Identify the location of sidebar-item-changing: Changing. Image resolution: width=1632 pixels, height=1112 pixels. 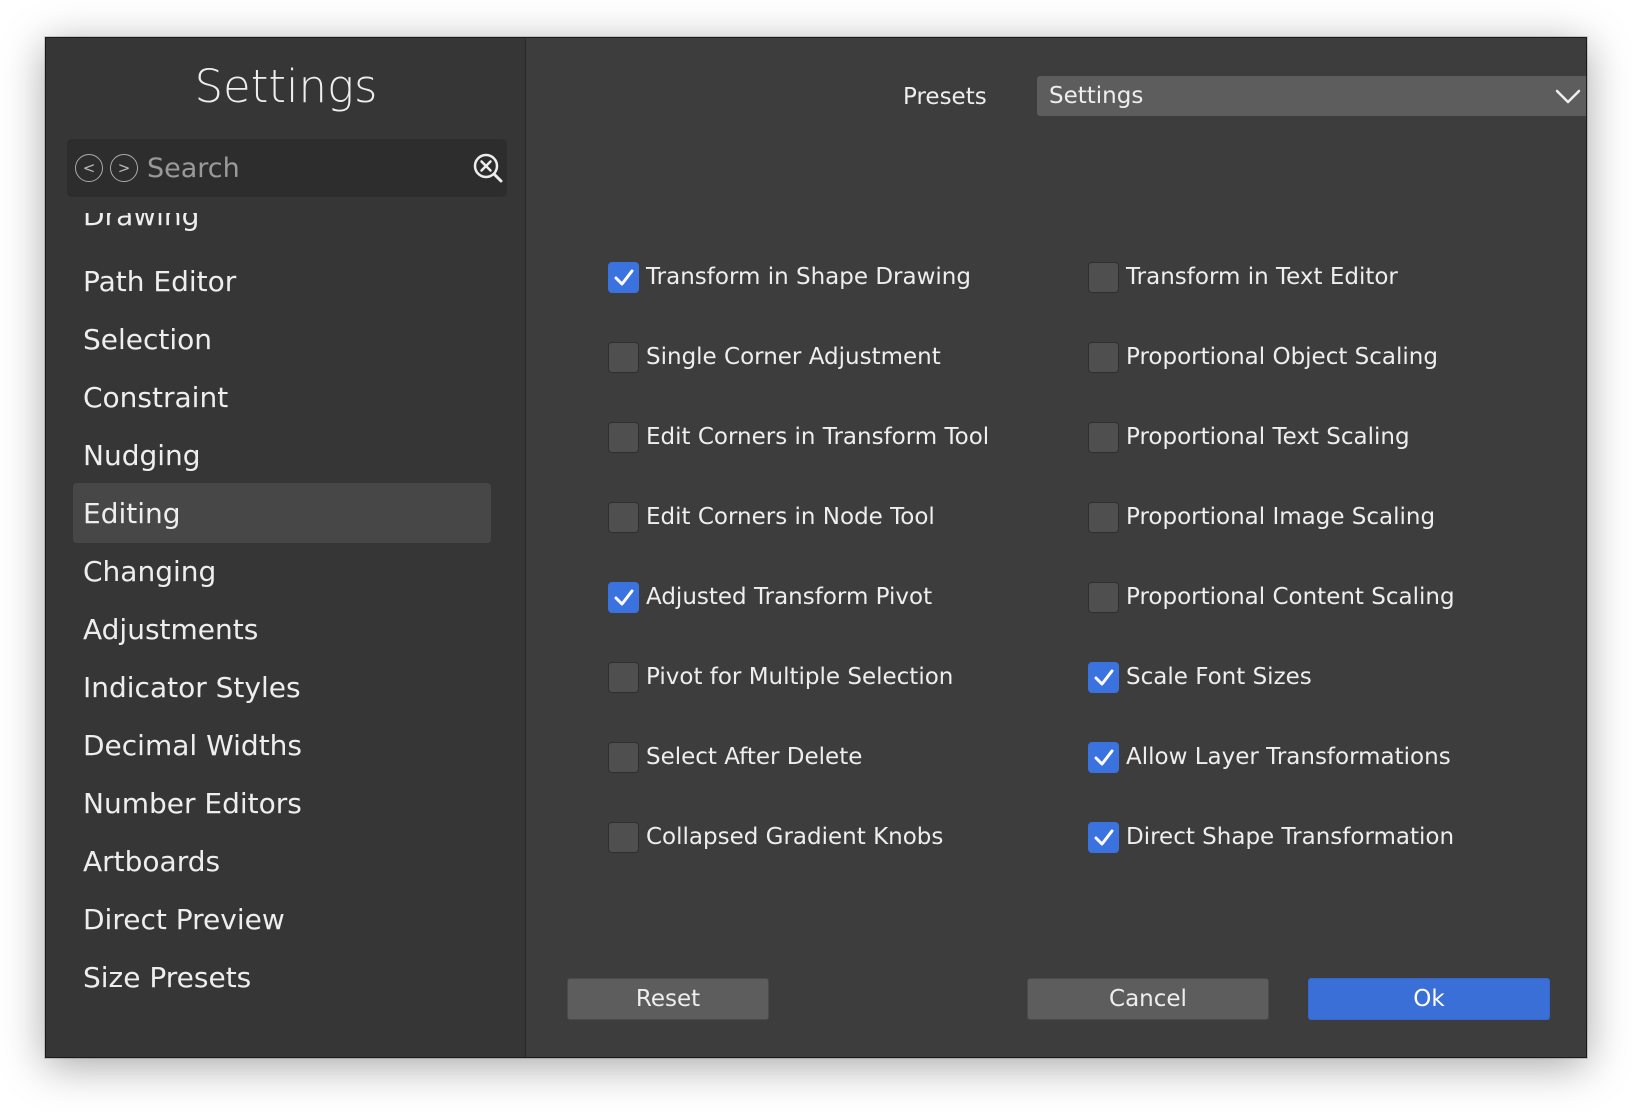
(282, 571).